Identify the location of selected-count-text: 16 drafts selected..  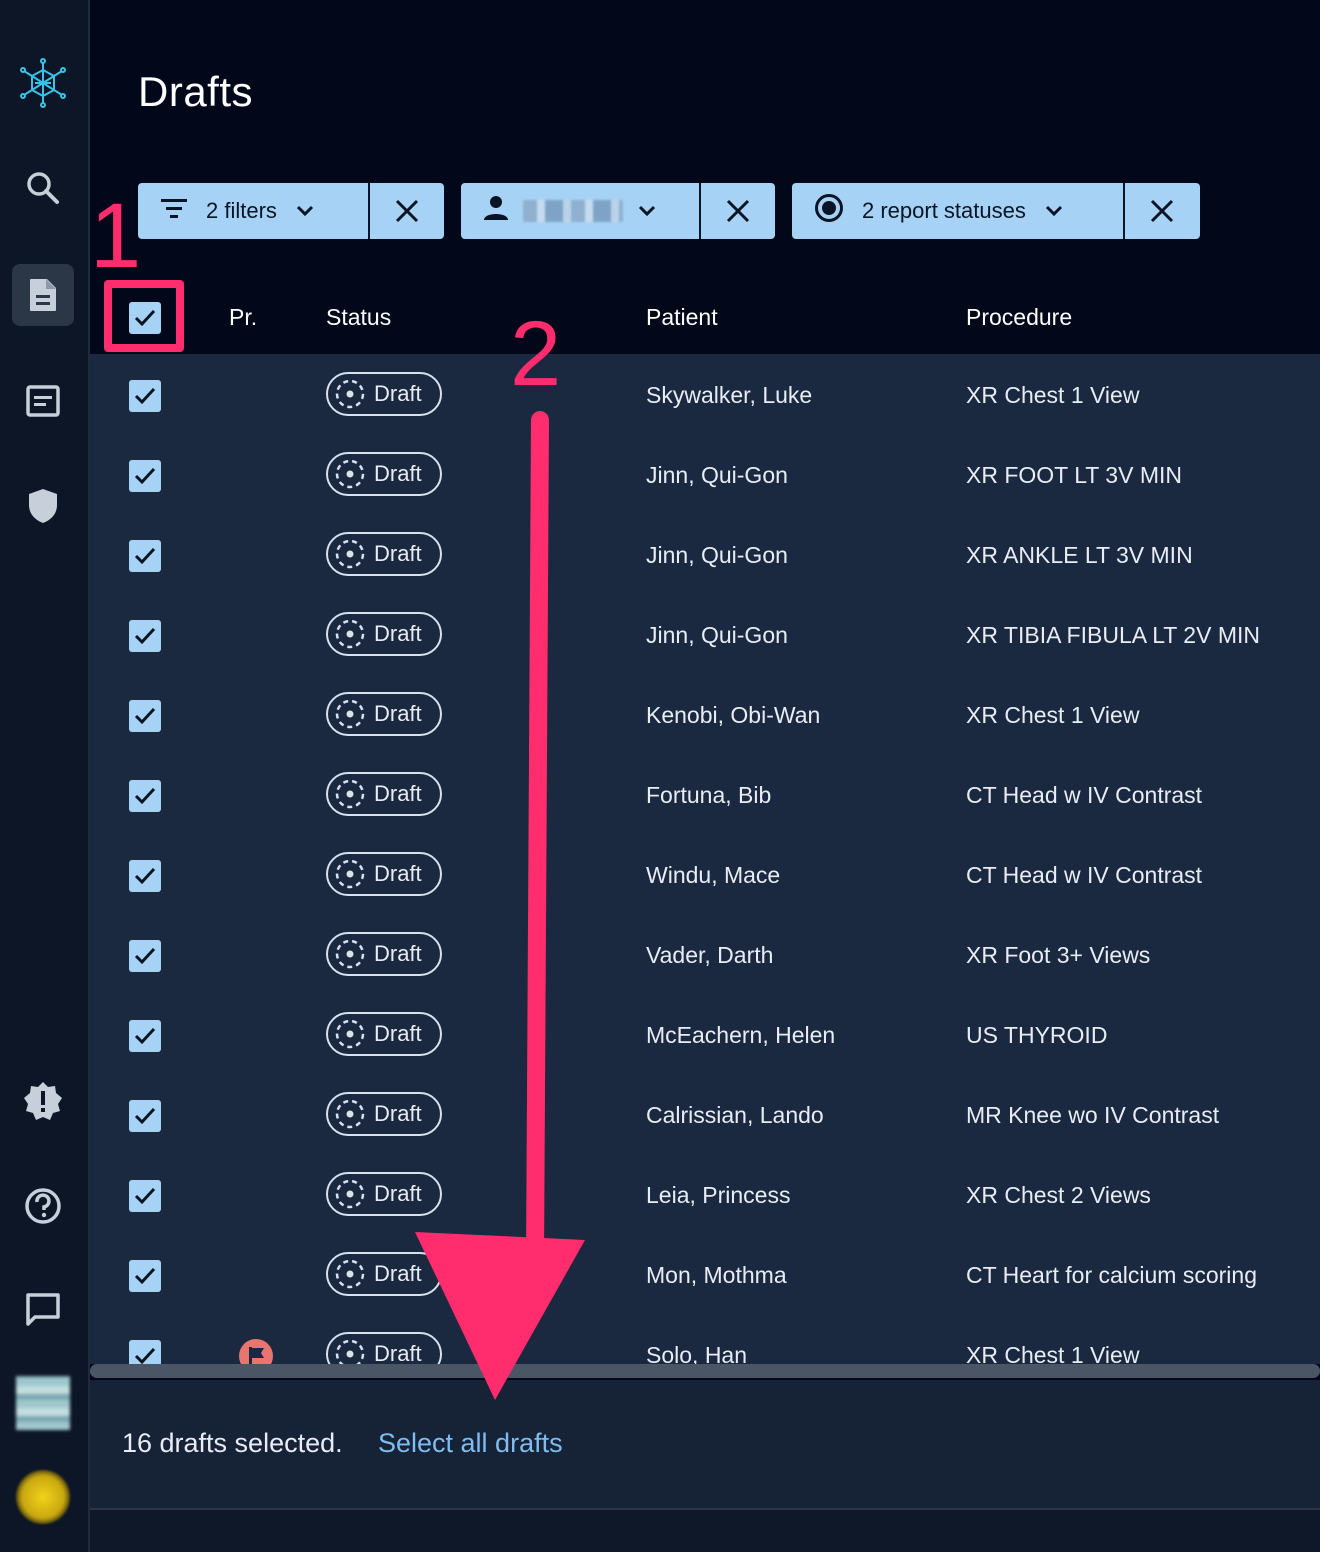
(232, 1443).